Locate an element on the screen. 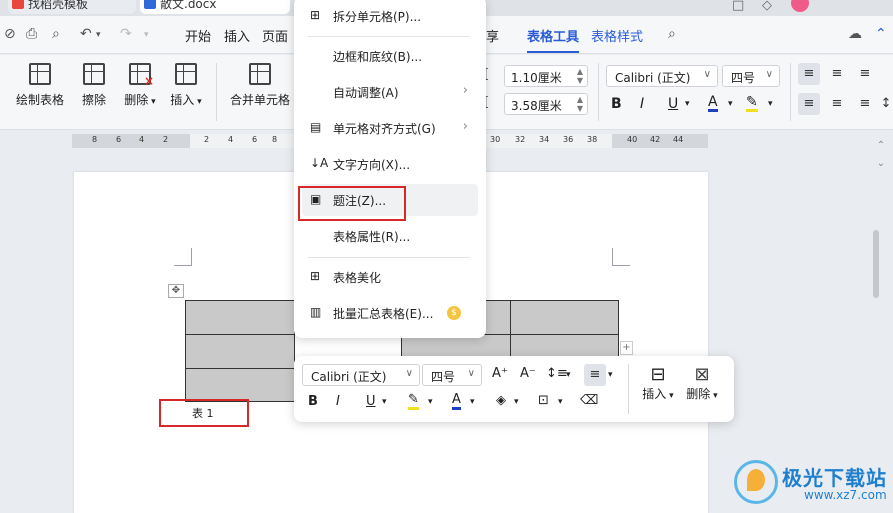  menu-page: 页面 is located at coordinates (275, 35).